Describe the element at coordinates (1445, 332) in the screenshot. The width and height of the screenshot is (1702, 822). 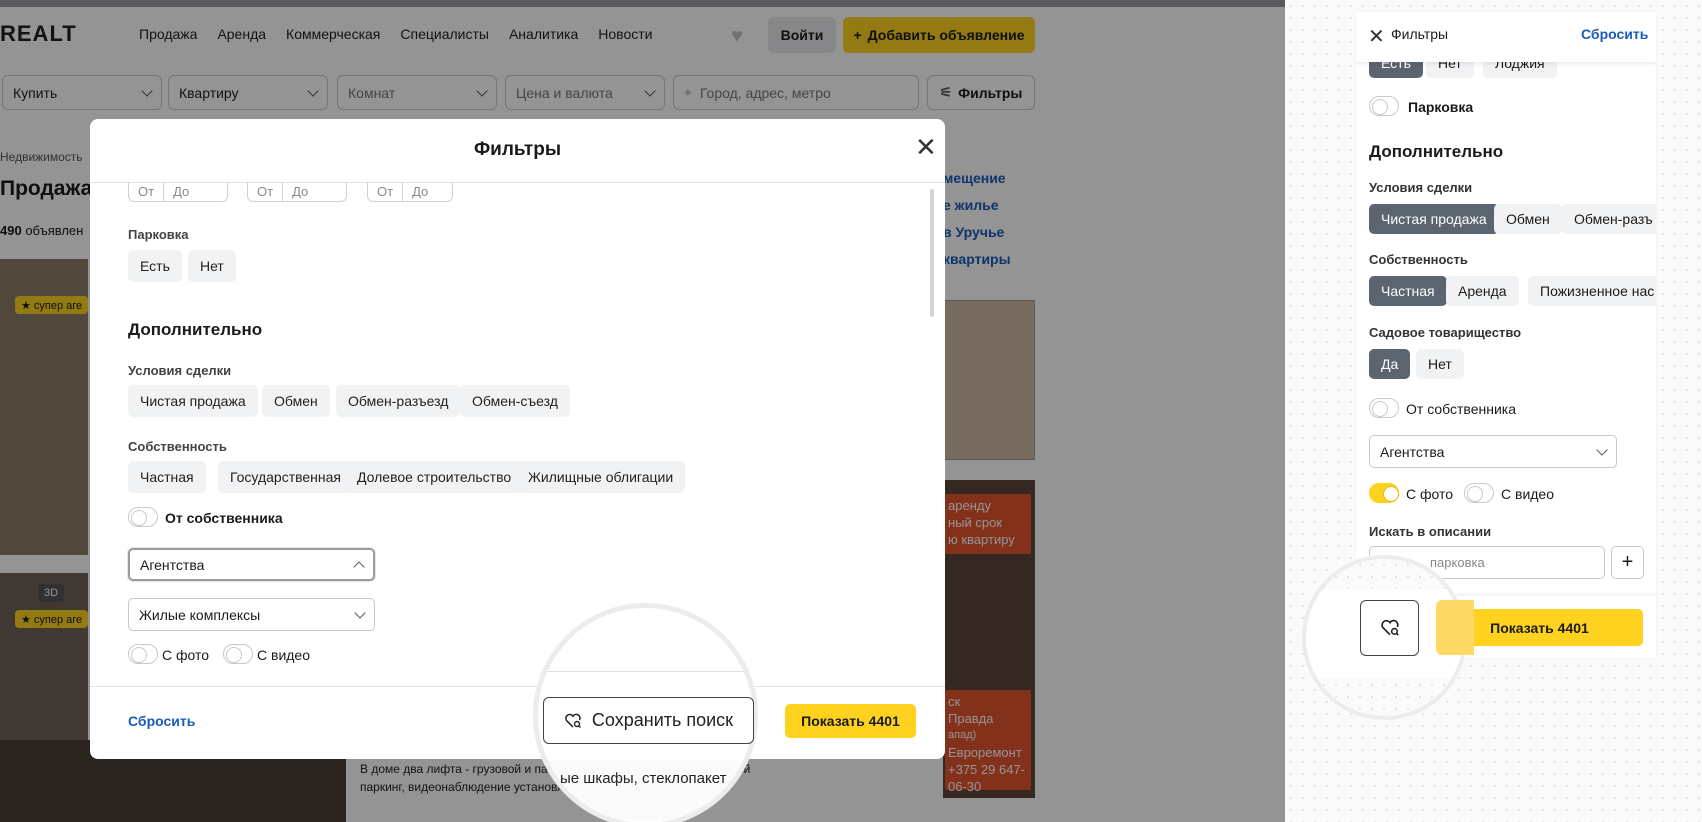
I see `garden-label: Садовое товарищество` at that location.